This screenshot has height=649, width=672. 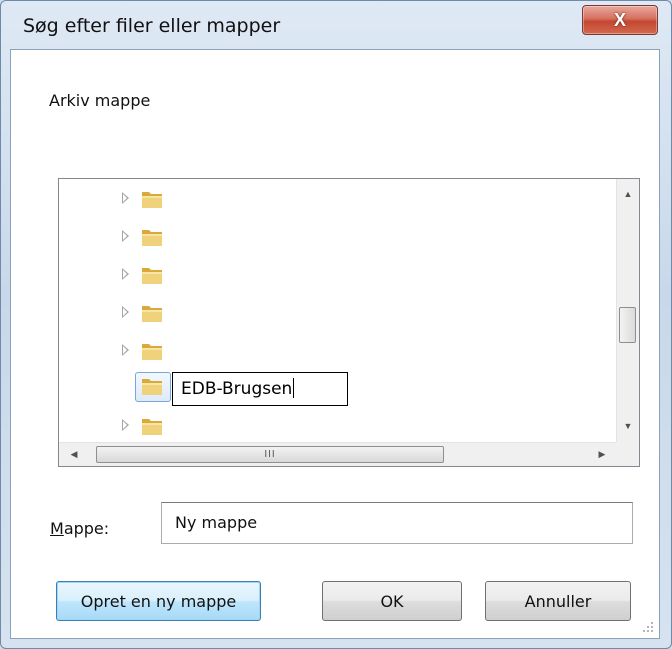 I want to click on dialog-description: Arkiv mappe, so click(x=100, y=100).